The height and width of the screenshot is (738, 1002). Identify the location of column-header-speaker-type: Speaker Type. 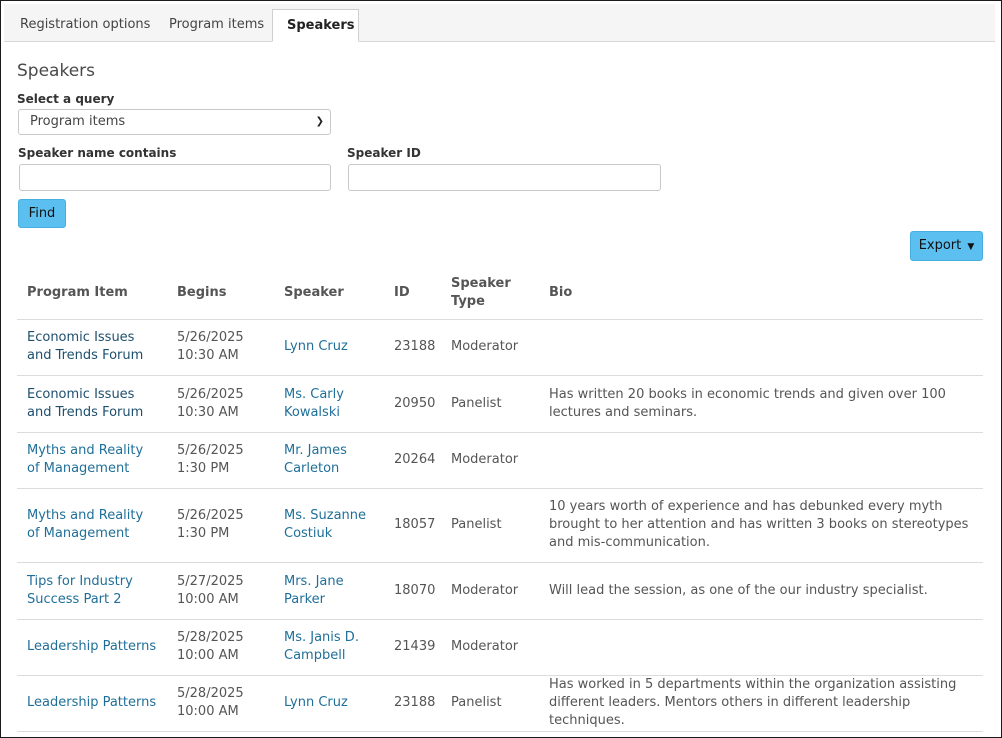
(490, 293).